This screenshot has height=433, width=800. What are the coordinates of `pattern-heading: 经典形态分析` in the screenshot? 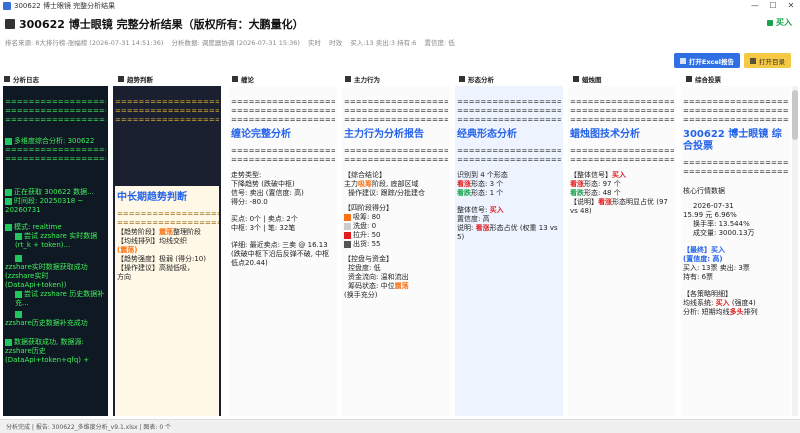 It's located at (487, 134).